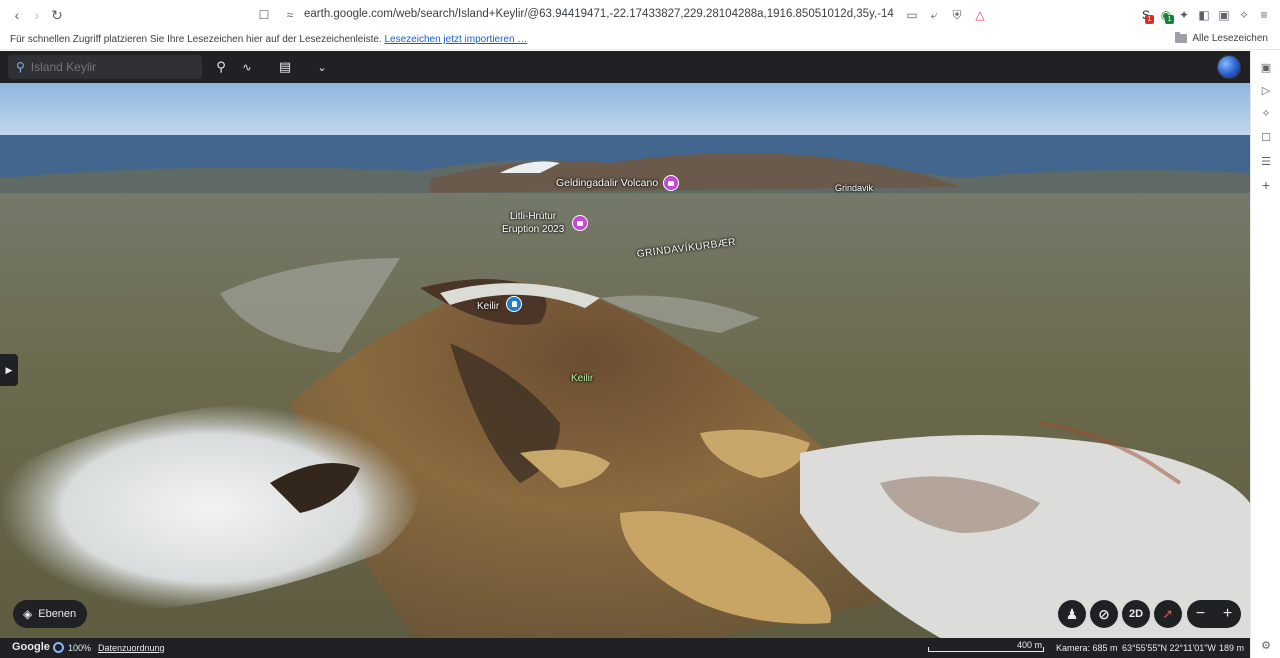 Image resolution: width=1280 pixels, height=658 pixels. I want to click on layers-icon: ◈, so click(28, 614).